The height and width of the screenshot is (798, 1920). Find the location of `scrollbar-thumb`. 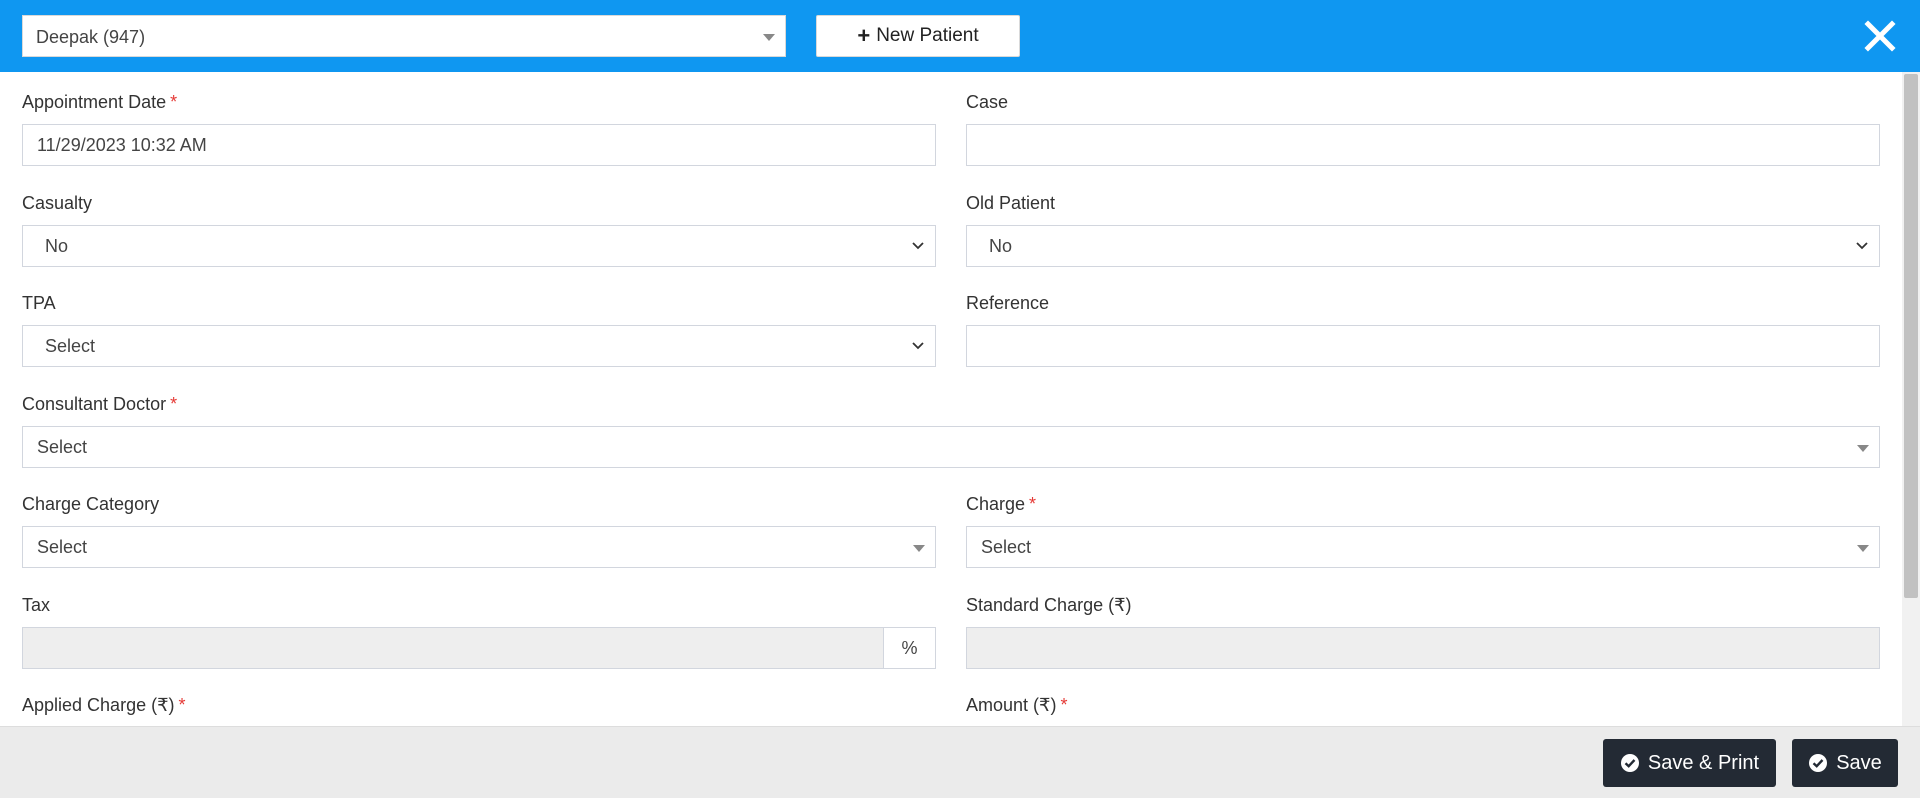

scrollbar-thumb is located at coordinates (1911, 336).